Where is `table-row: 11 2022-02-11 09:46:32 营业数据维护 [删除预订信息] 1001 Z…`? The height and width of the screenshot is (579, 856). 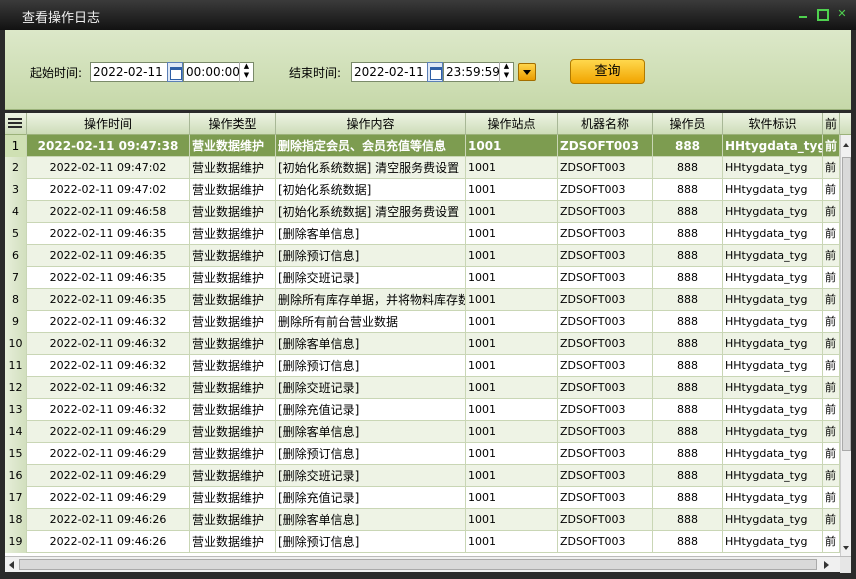 table-row: 11 2022-02-11 09:46:32 营业数据维护 [删除预订信息] 1001 Z… is located at coordinates (428, 366).